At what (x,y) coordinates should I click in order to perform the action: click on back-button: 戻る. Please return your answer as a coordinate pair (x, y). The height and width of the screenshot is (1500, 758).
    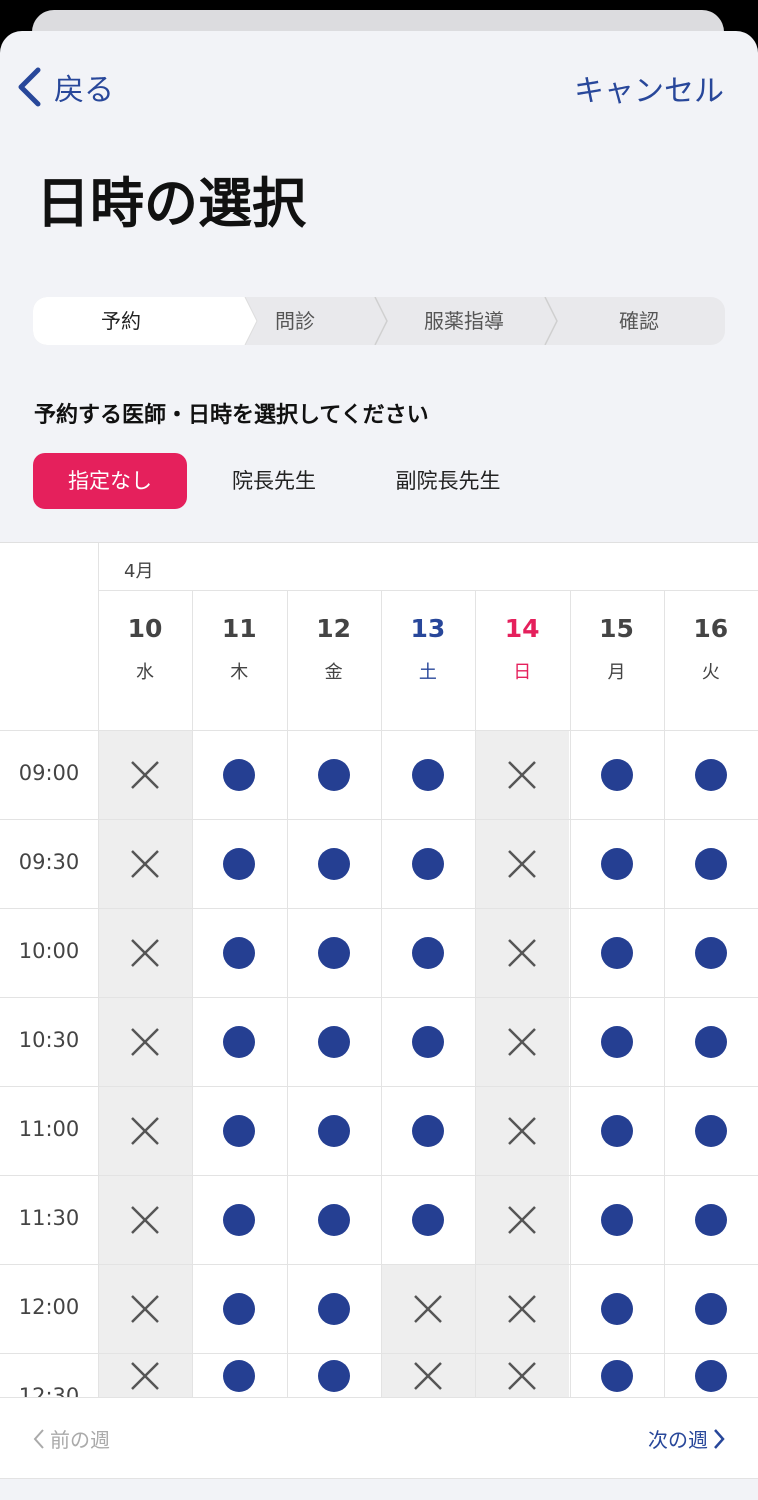
    Looking at the image, I should click on (65, 87).